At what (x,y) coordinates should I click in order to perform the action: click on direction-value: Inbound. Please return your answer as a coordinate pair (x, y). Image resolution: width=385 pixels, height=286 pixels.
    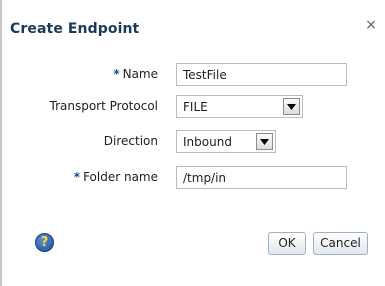
    Looking at the image, I should click on (207, 142).